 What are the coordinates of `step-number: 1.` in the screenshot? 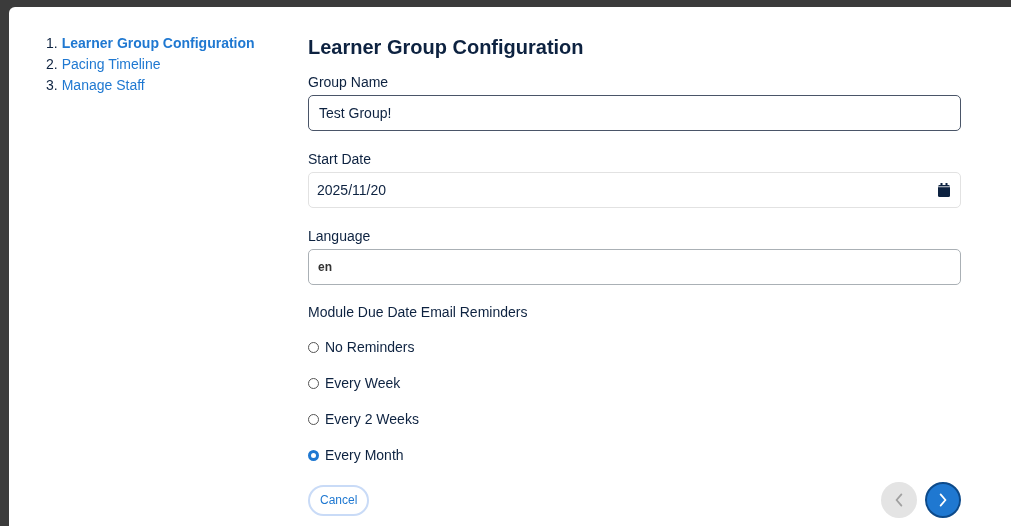 It's located at (52, 43).